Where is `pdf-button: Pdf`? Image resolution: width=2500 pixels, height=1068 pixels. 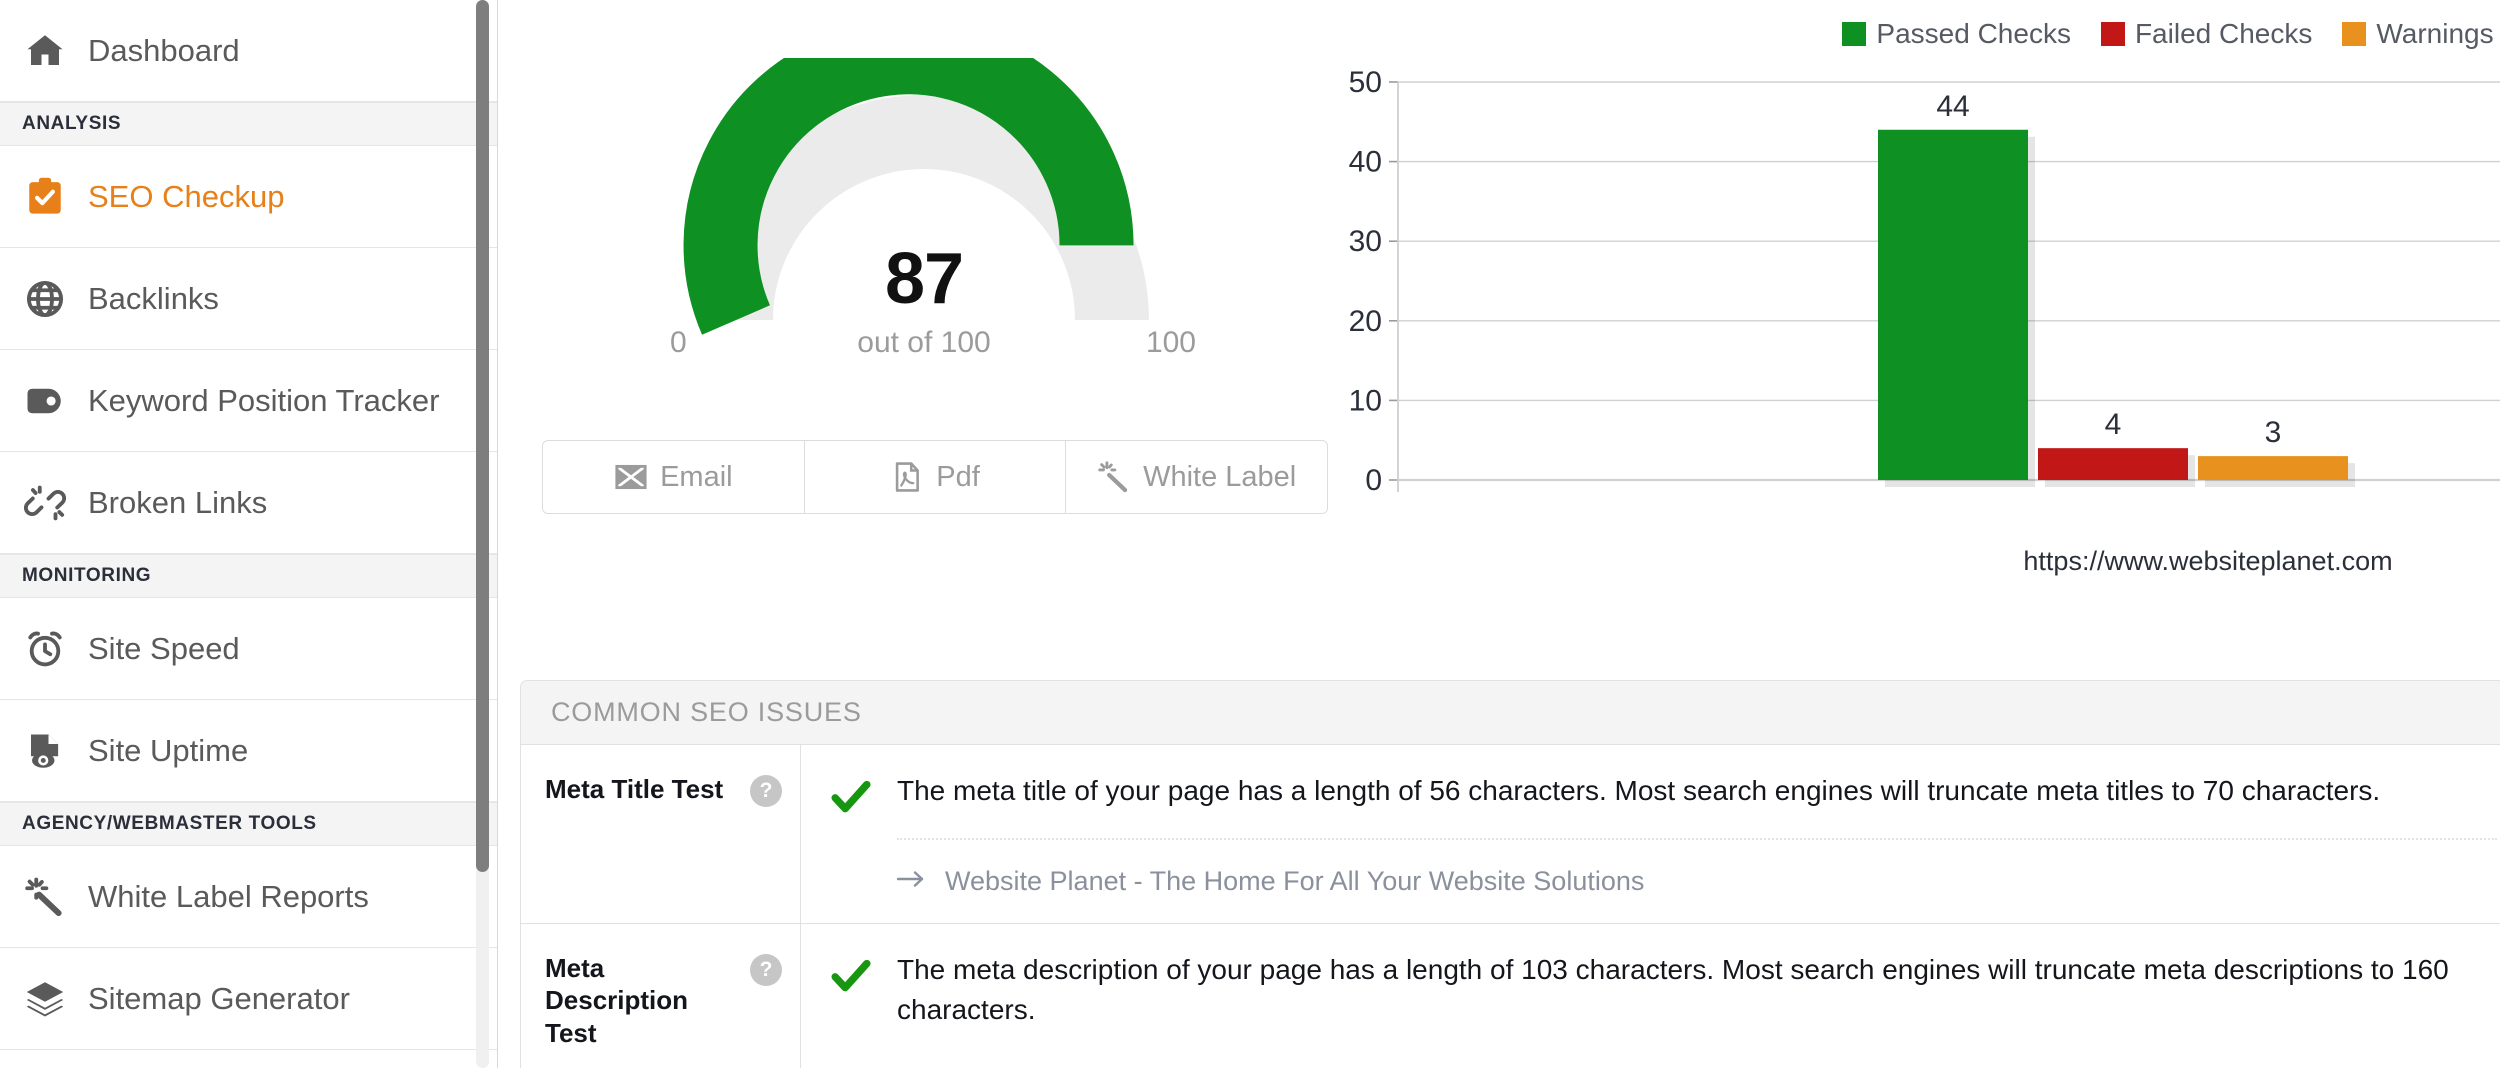 pdf-button: Pdf is located at coordinates (935, 477).